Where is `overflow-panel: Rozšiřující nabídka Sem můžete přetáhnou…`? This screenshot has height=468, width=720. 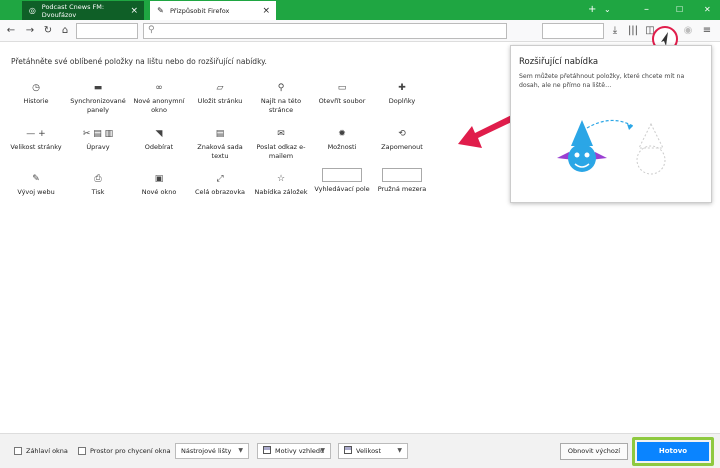
overflow-panel: Rozšiřující nabídka Sem můžete přetáhnou… is located at coordinates (611, 124).